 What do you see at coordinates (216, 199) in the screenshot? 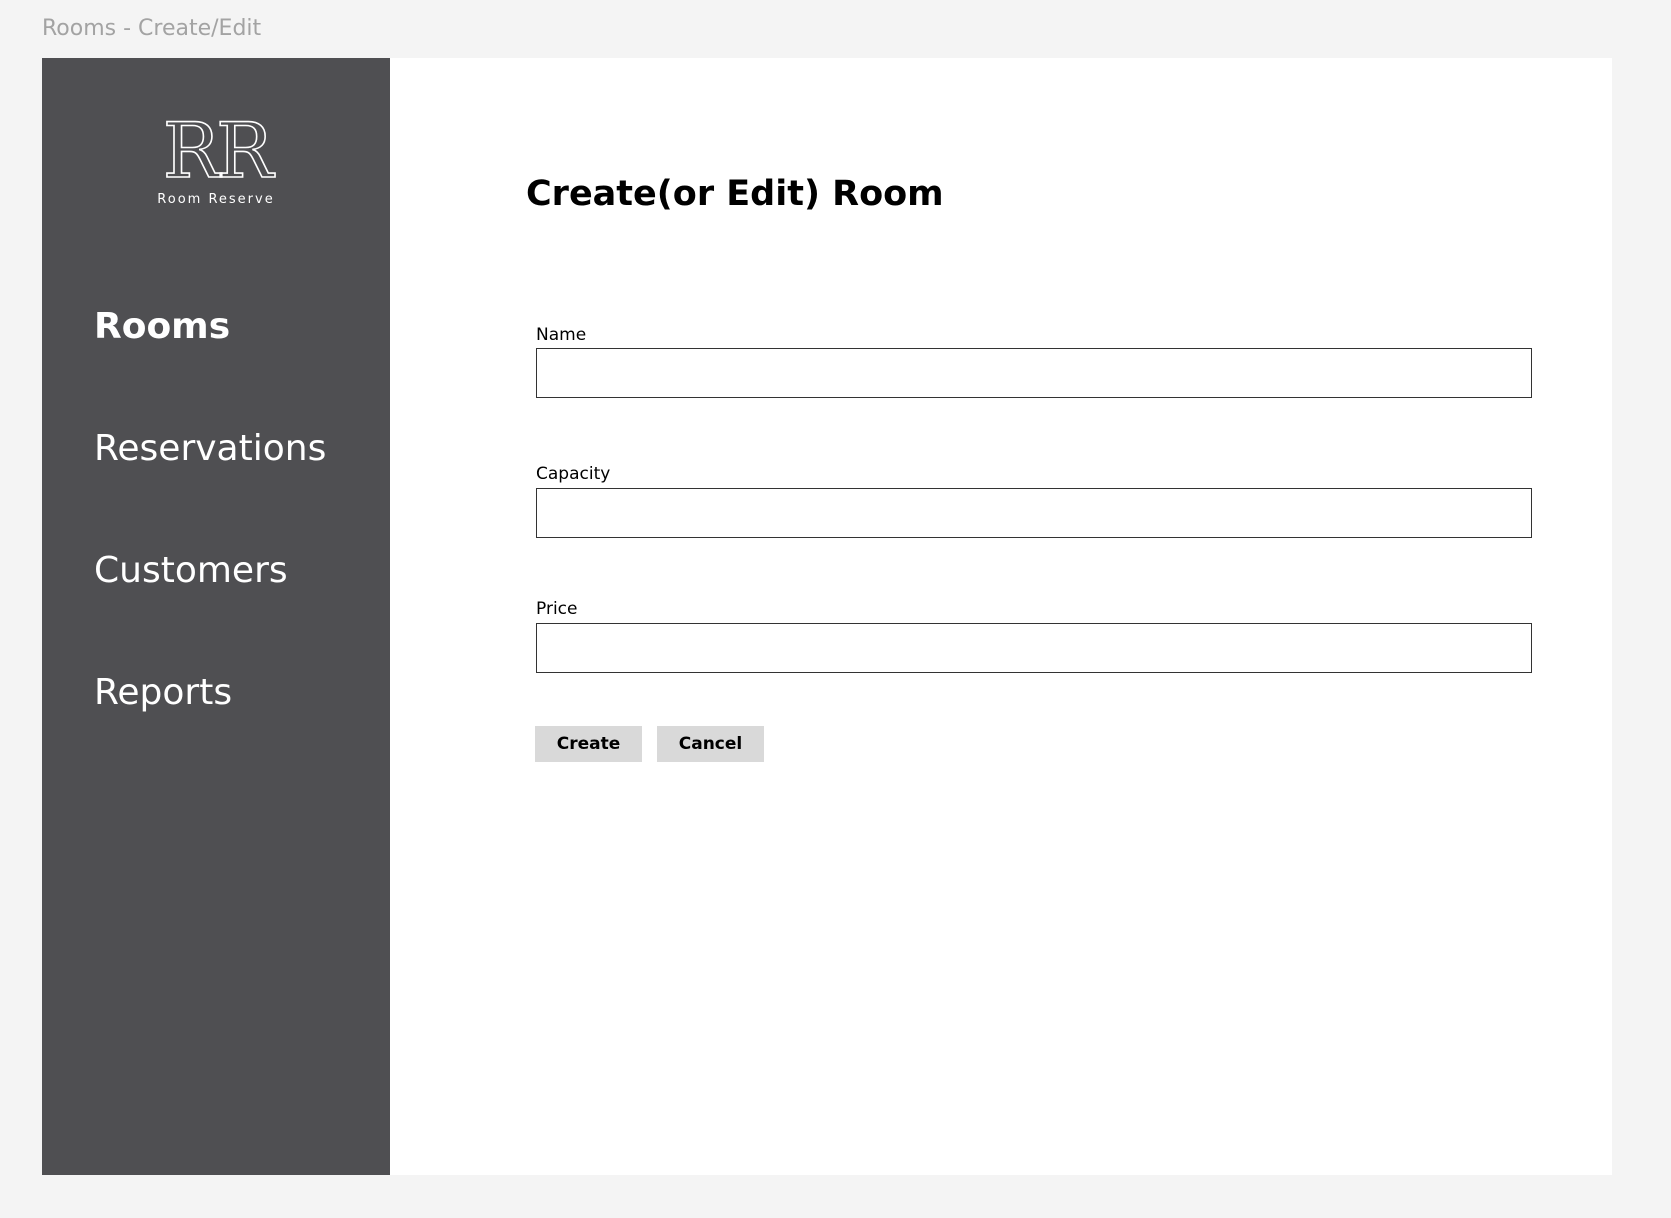
I see `logo-text: Room Reserve` at bounding box center [216, 199].